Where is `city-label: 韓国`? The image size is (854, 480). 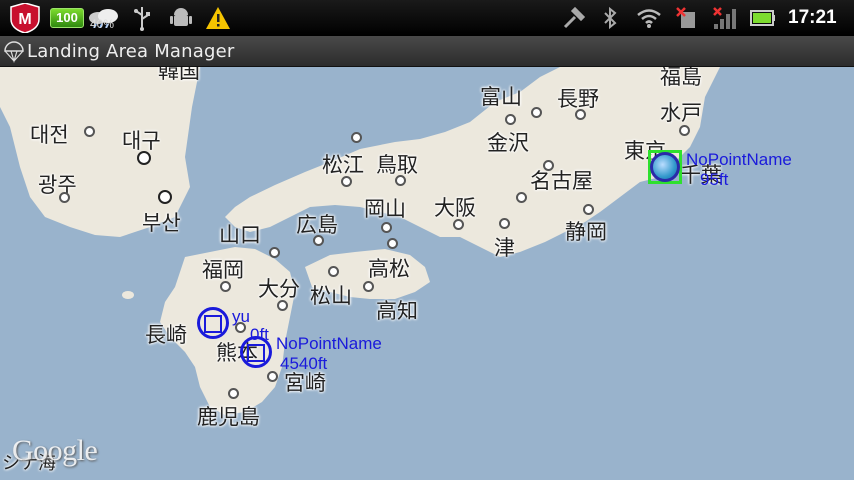
city-label: 韓国 is located at coordinates (179, 75).